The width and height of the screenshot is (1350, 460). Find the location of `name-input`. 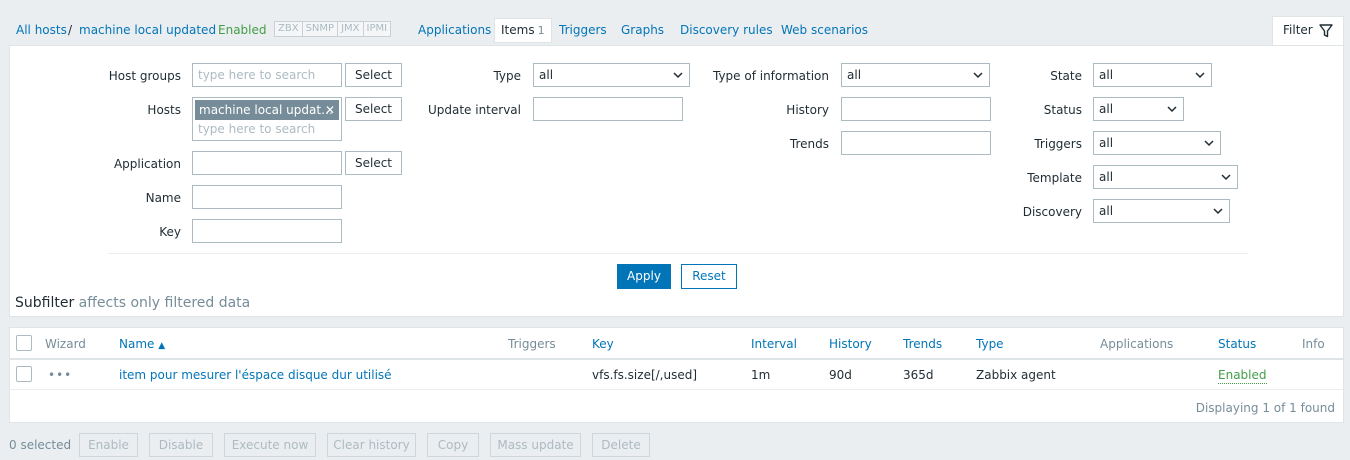

name-input is located at coordinates (267, 197).